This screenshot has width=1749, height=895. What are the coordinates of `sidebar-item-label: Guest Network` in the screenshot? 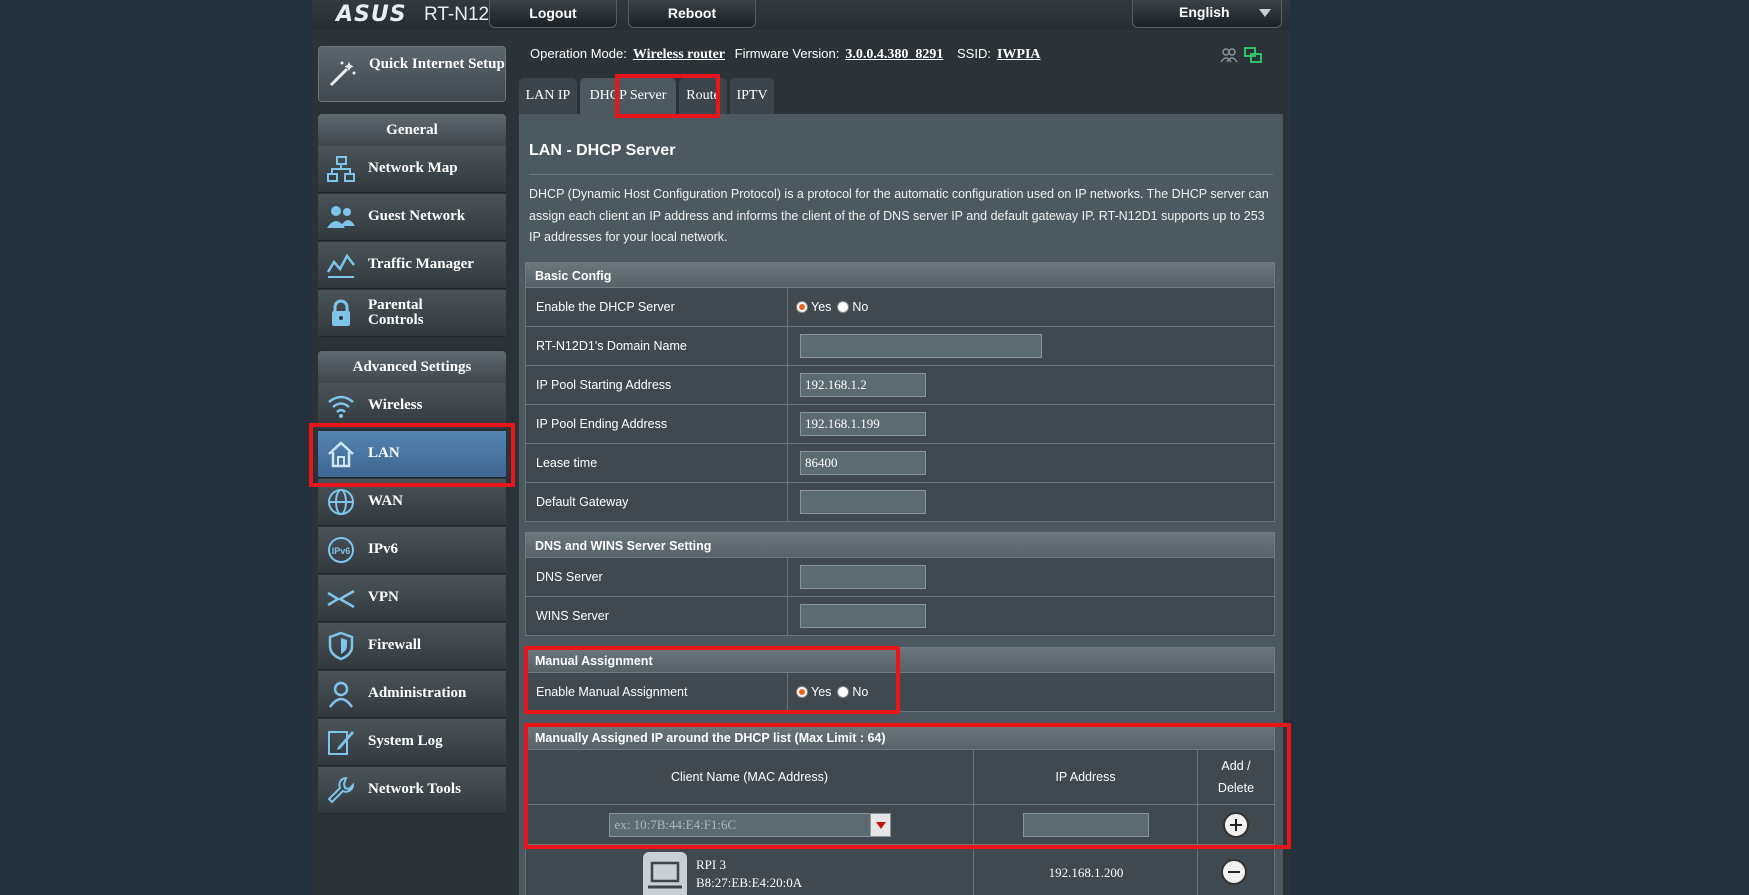 It's located at (417, 216).